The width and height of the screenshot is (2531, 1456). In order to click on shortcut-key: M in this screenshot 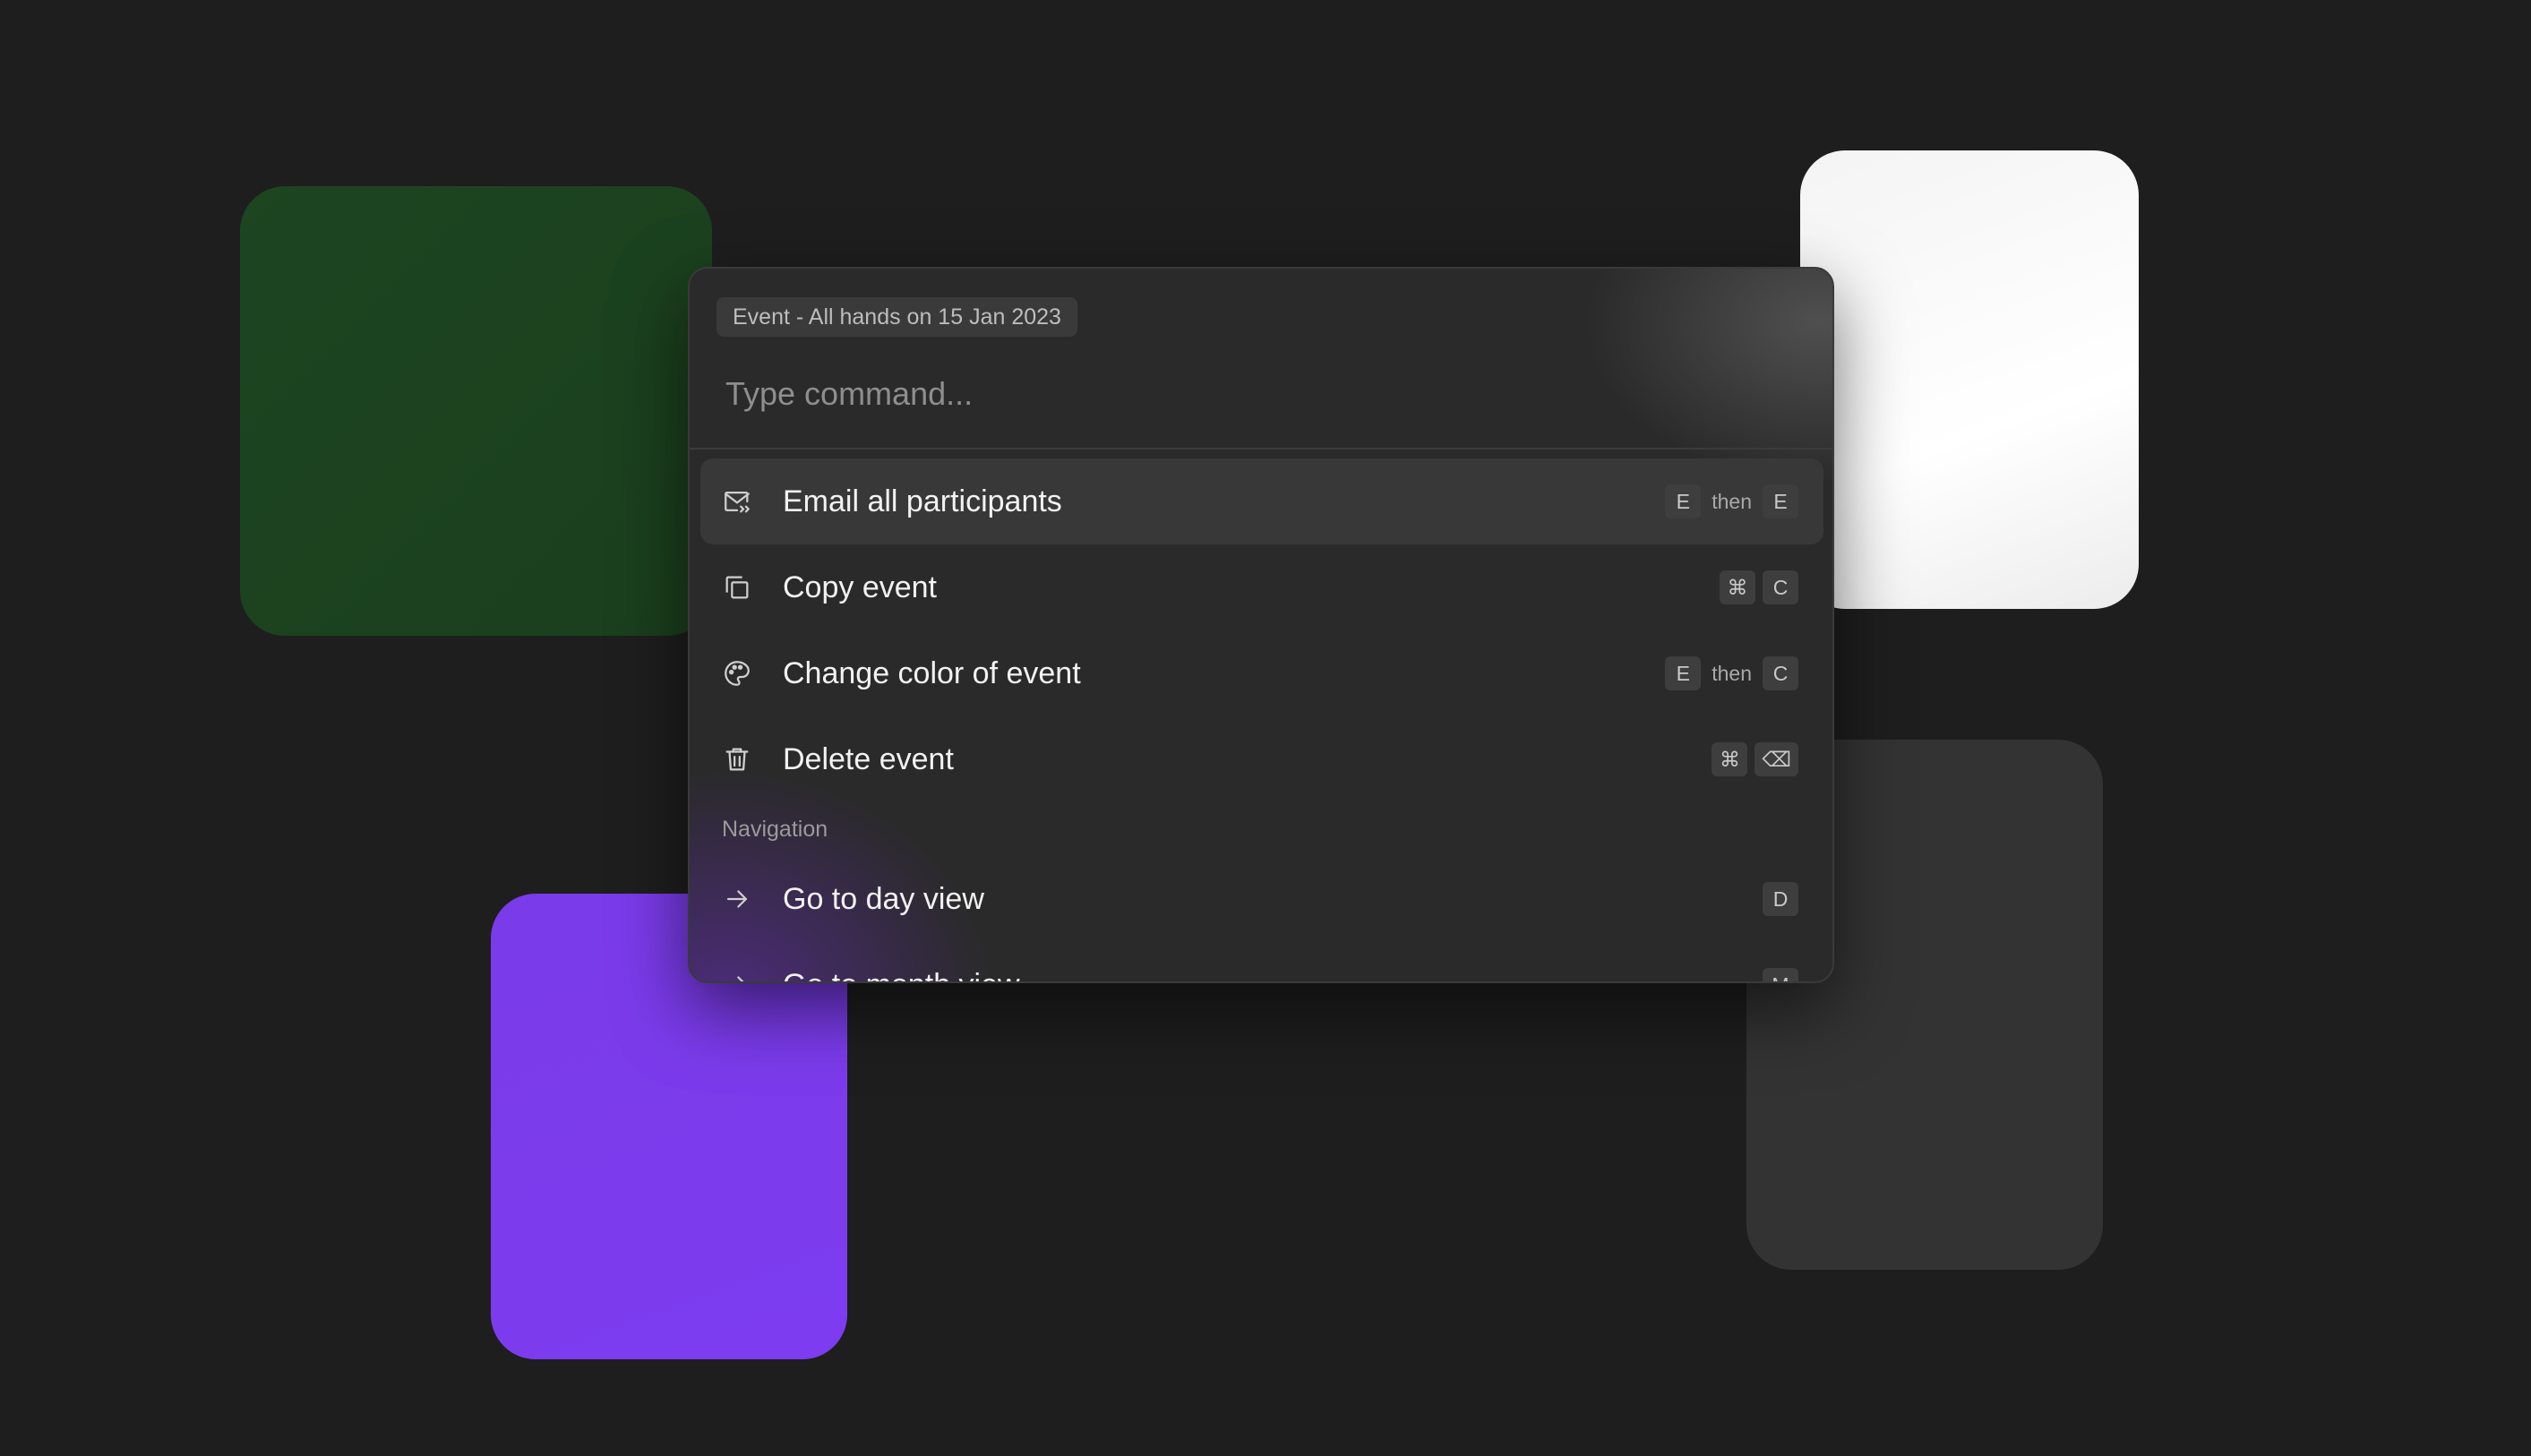, I will do `click(1780, 974)`.